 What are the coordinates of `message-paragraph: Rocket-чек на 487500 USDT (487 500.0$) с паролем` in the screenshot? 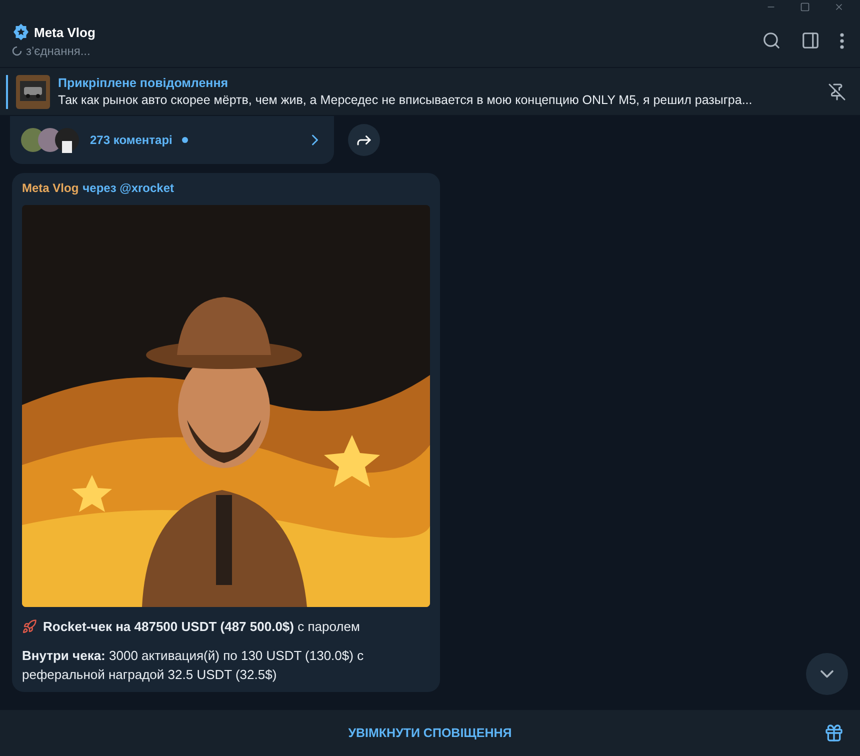 It's located at (201, 627).